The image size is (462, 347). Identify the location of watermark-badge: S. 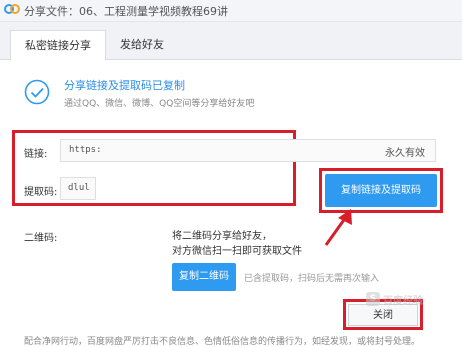
(373, 299).